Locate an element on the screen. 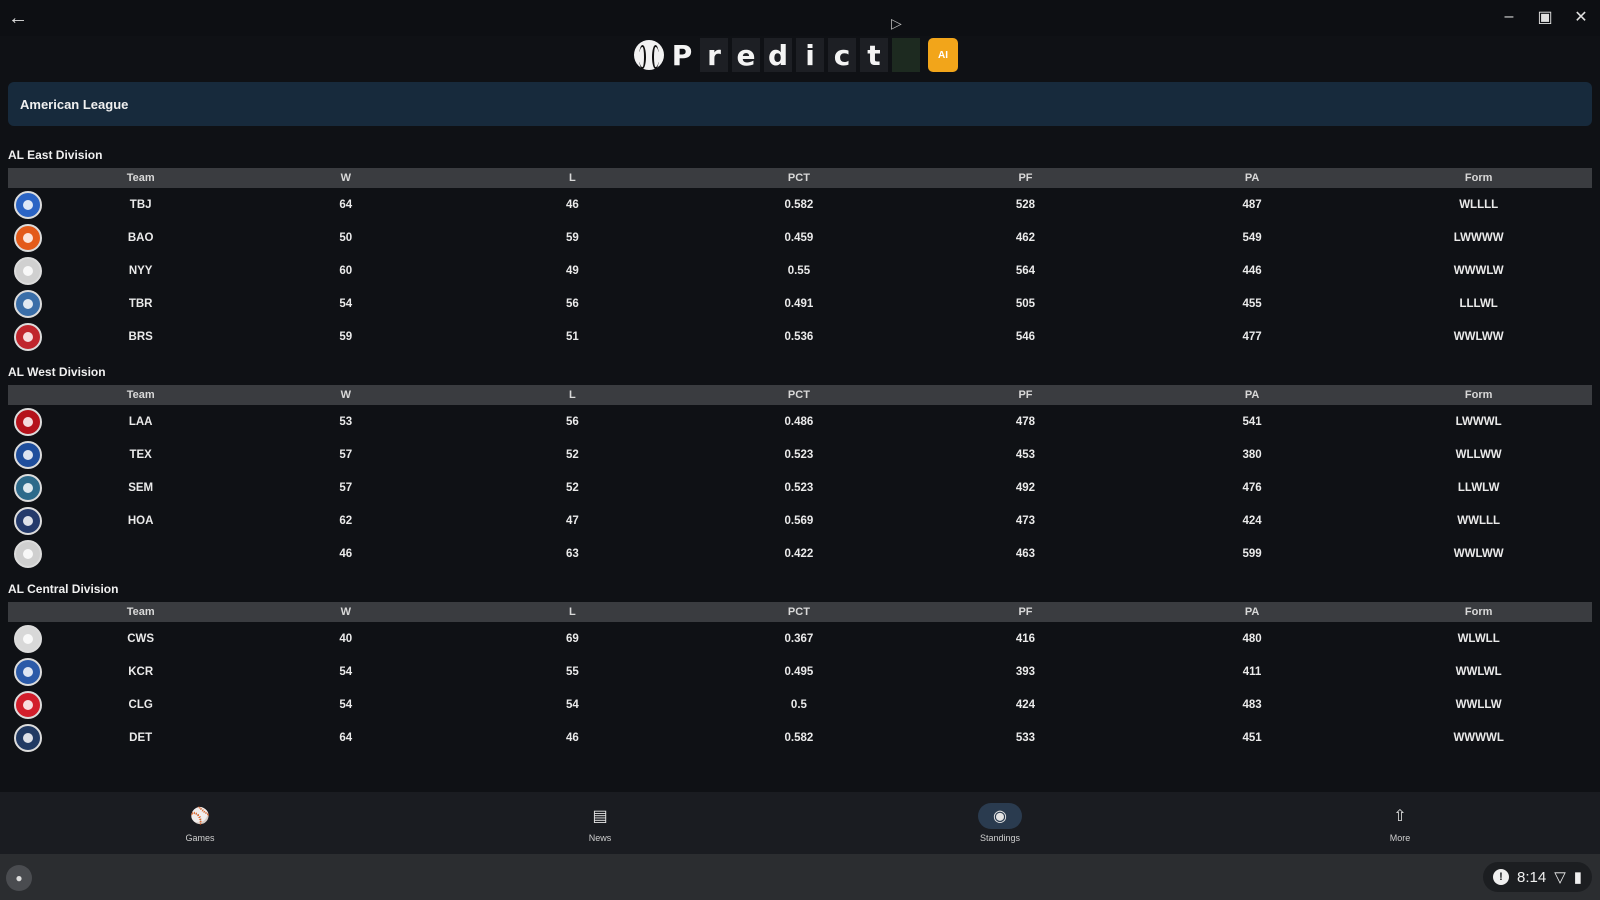 Image resolution: width=1600 pixels, height=900 pixels. cell-pct: 0.422 is located at coordinates (799, 553).